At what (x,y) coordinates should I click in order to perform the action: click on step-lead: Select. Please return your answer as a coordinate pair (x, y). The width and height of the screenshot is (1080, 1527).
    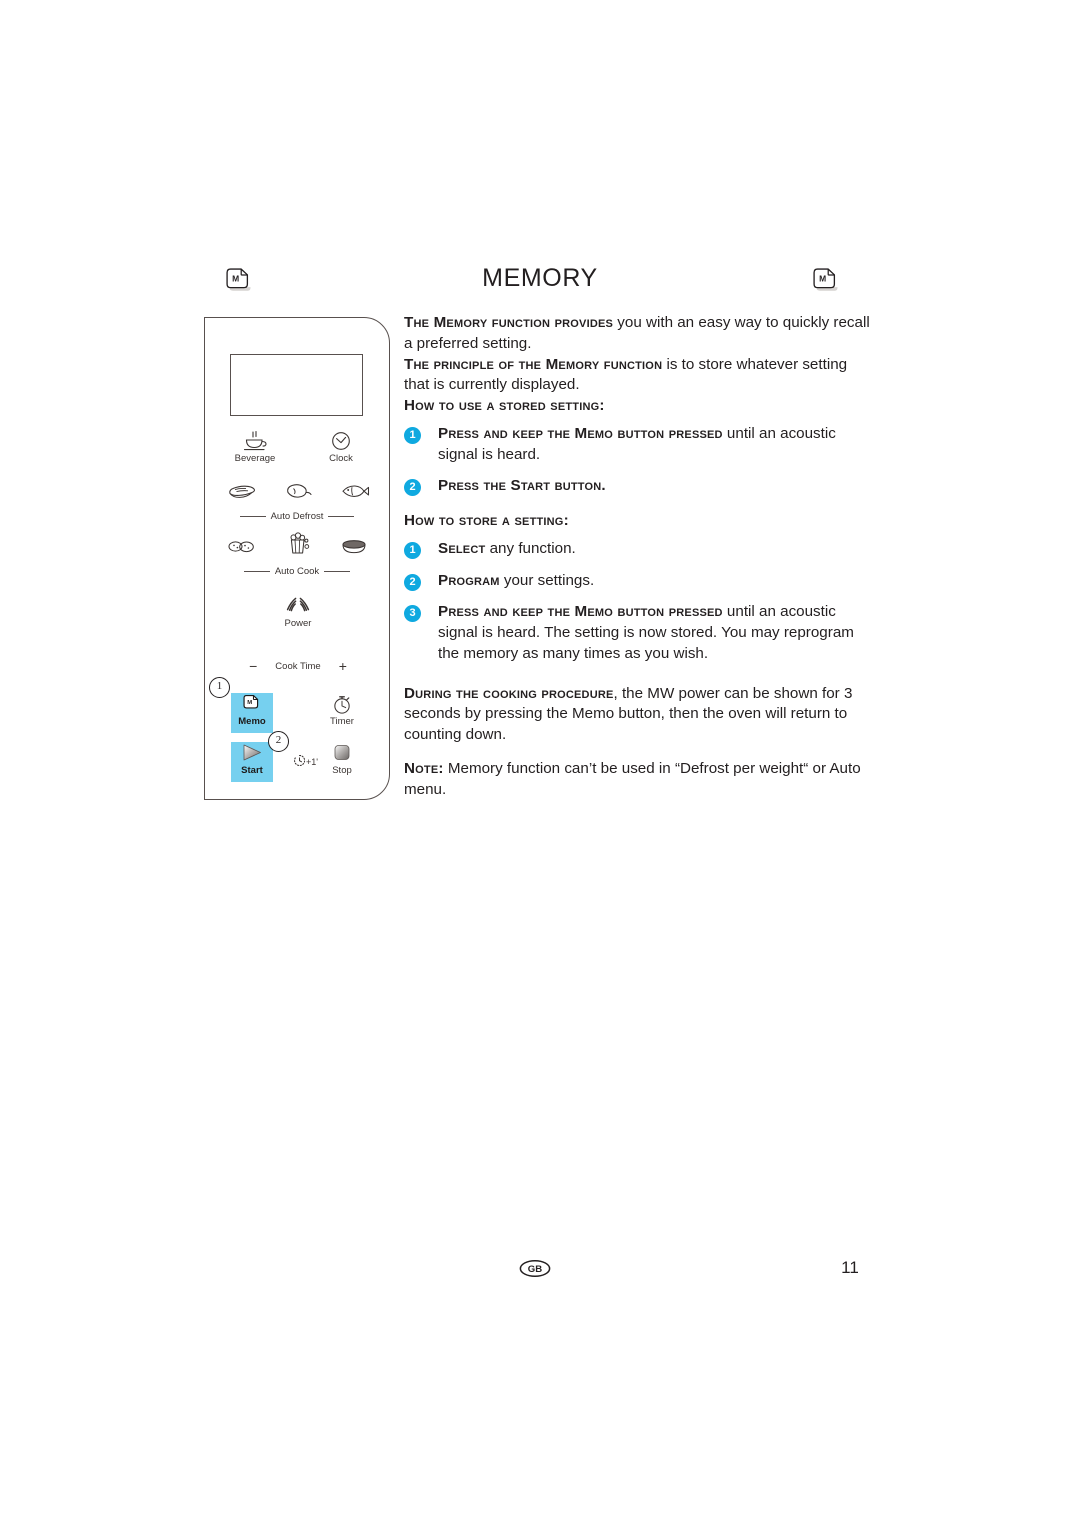
    Looking at the image, I should click on (462, 548).